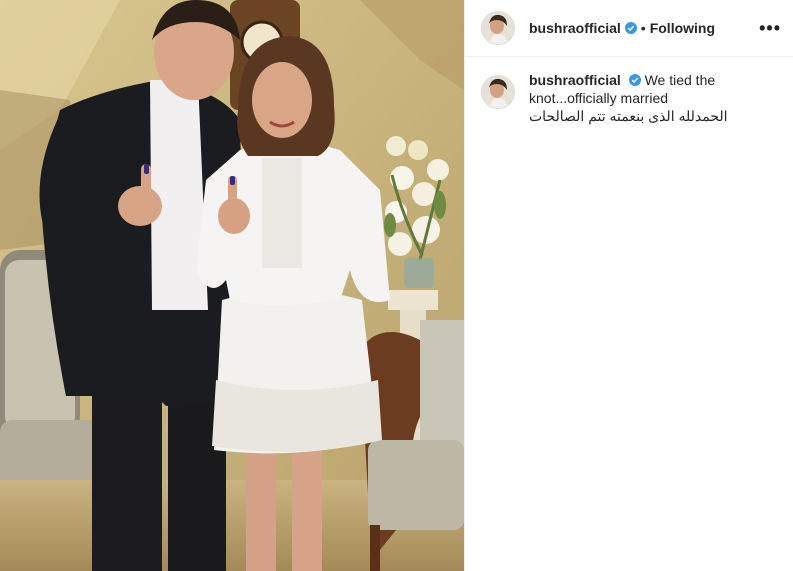 This screenshot has height=571, width=793. What do you see at coordinates (575, 28) in the screenshot?
I see `header-username: bushraofficial` at bounding box center [575, 28].